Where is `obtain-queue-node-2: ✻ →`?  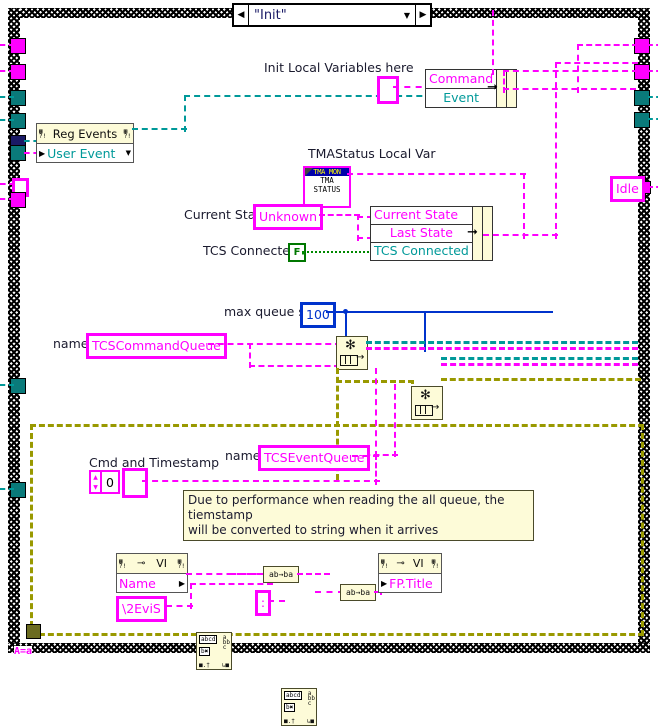 obtain-queue-node-2: ✻ → is located at coordinates (427, 403).